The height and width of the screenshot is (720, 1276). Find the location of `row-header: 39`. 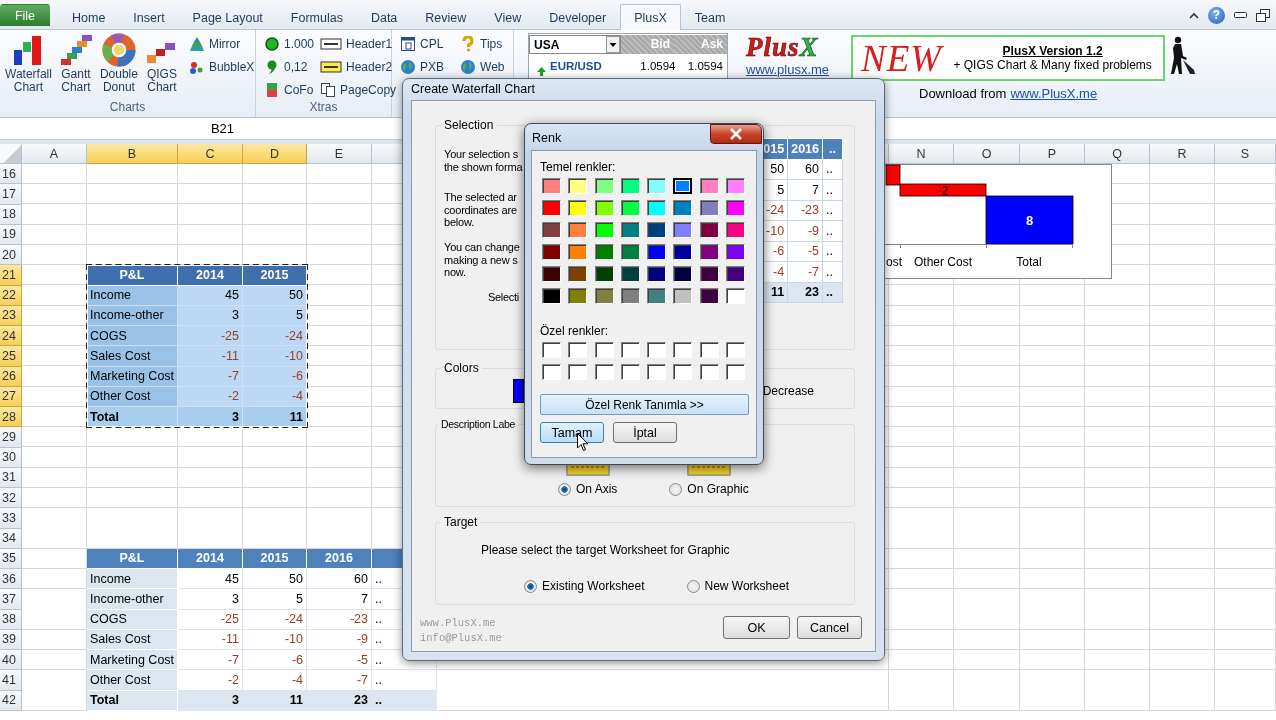

row-header: 39 is located at coordinates (11, 639).